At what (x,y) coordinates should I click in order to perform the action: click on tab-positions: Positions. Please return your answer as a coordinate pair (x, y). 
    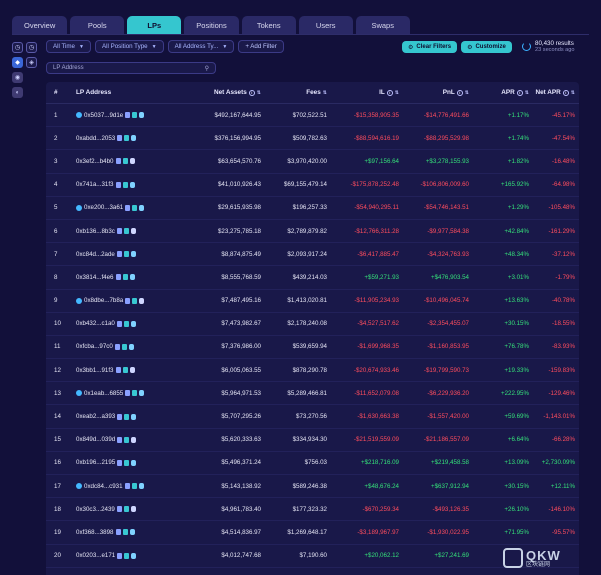
    Looking at the image, I should click on (211, 25).